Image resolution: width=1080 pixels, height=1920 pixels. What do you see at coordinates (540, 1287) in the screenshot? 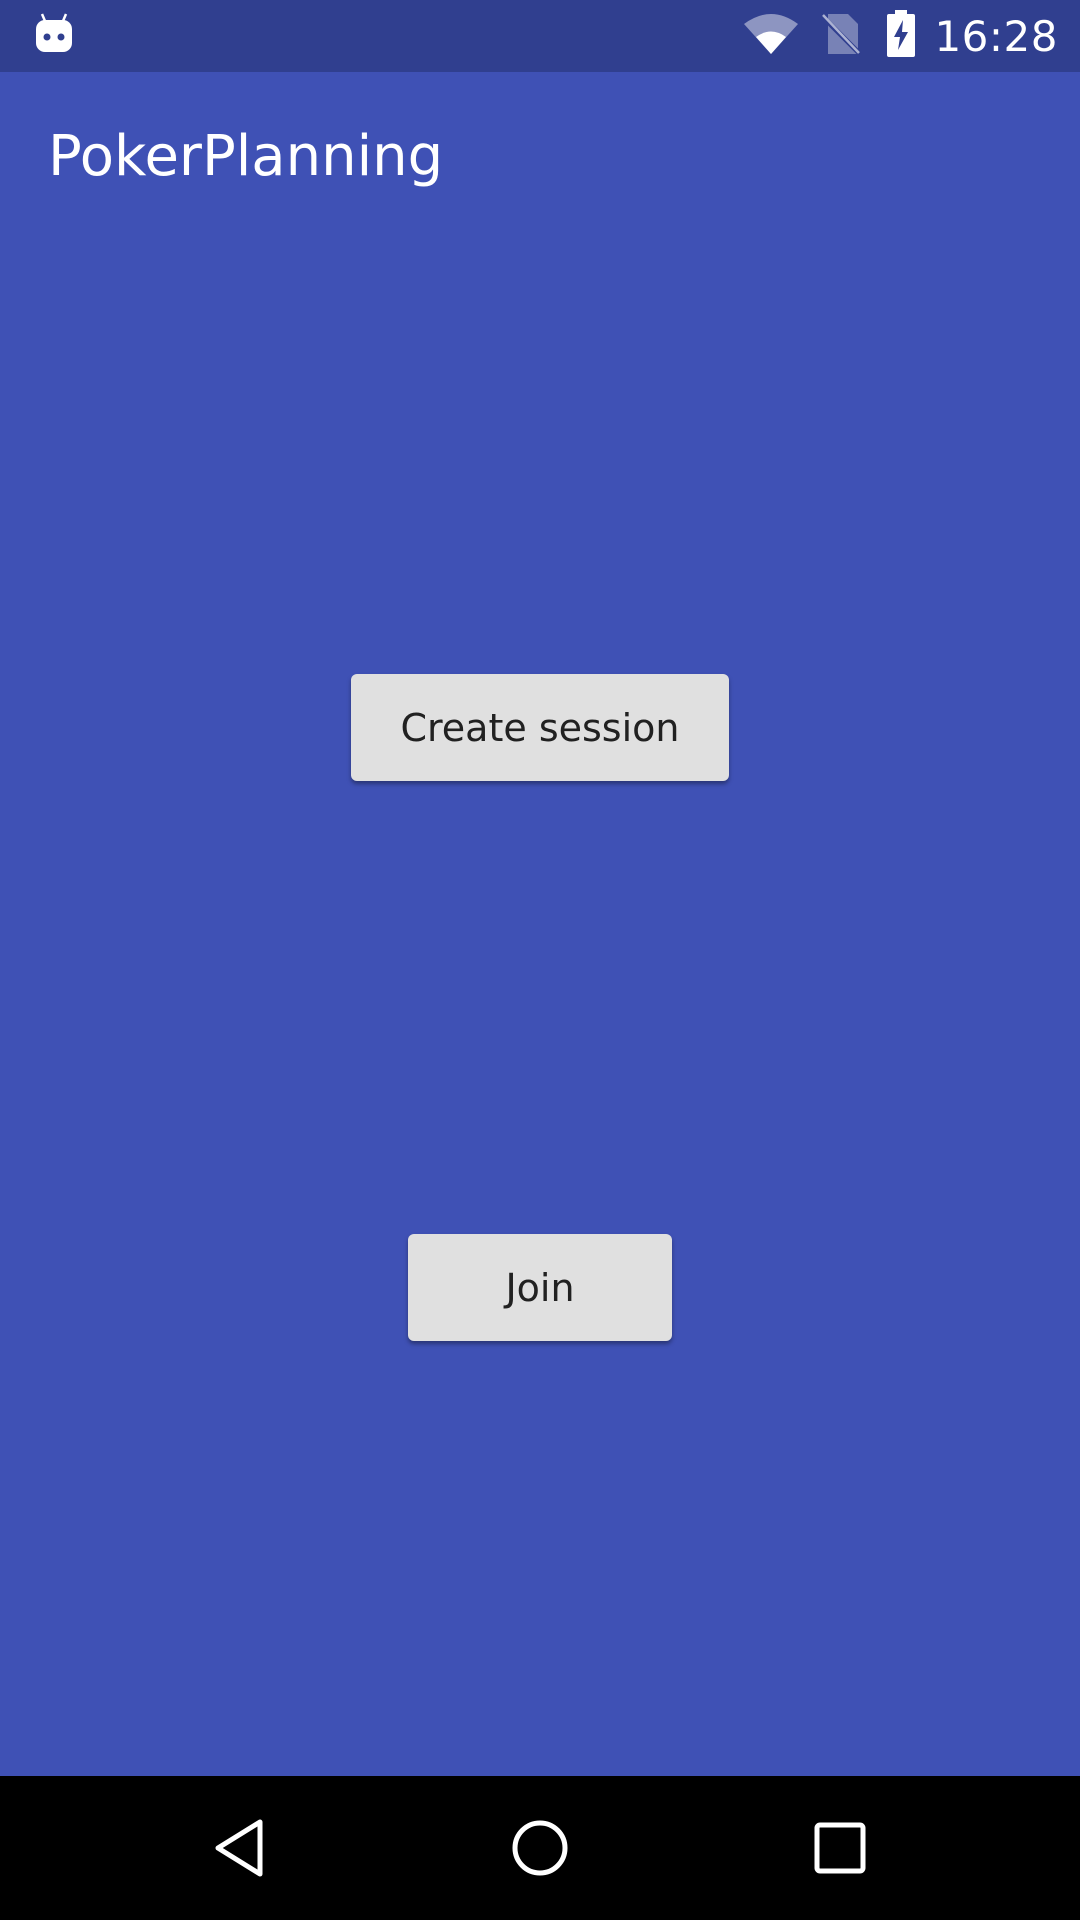
I see `join-button: Join` at bounding box center [540, 1287].